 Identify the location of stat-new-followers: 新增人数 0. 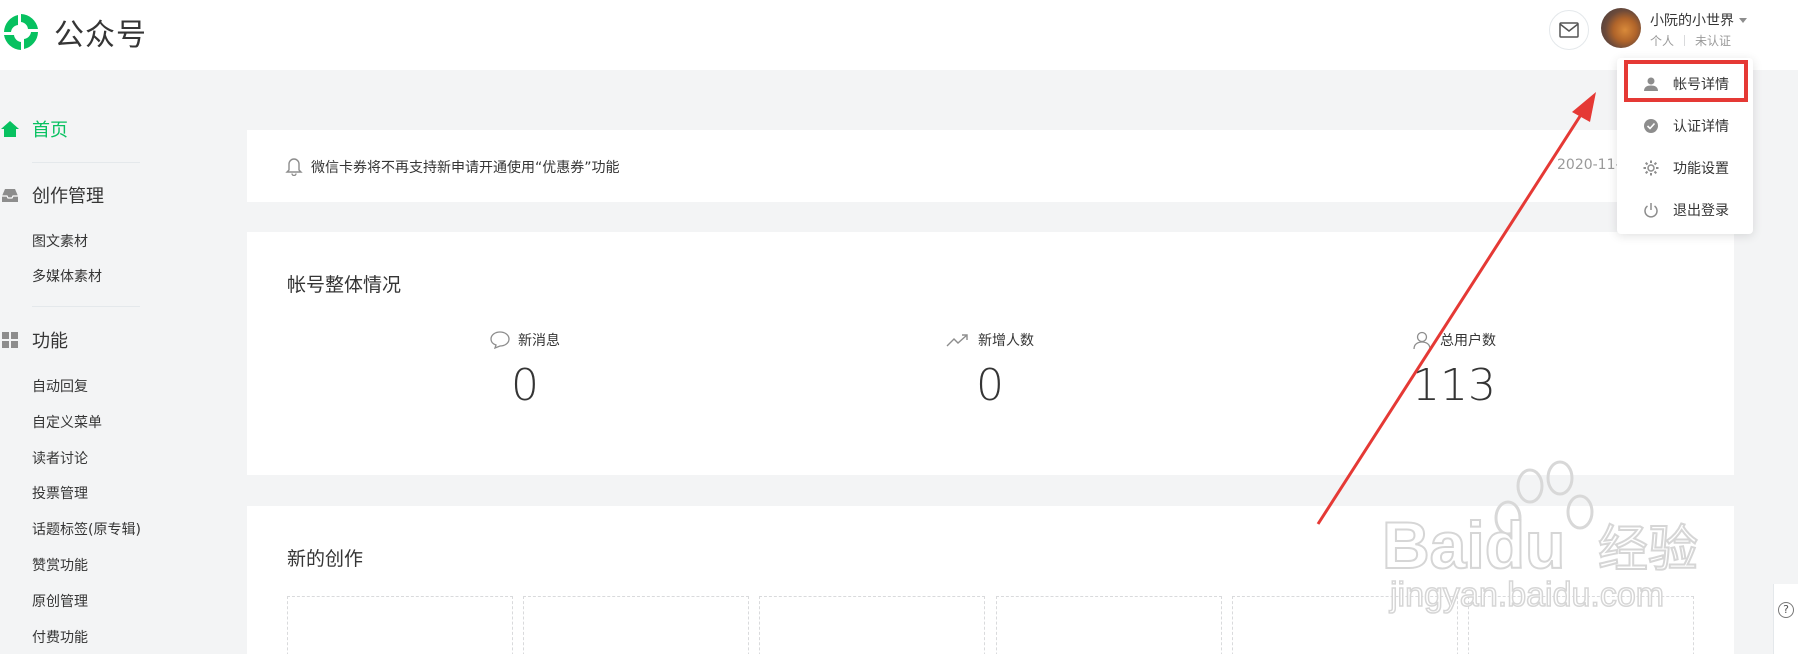
(990, 370).